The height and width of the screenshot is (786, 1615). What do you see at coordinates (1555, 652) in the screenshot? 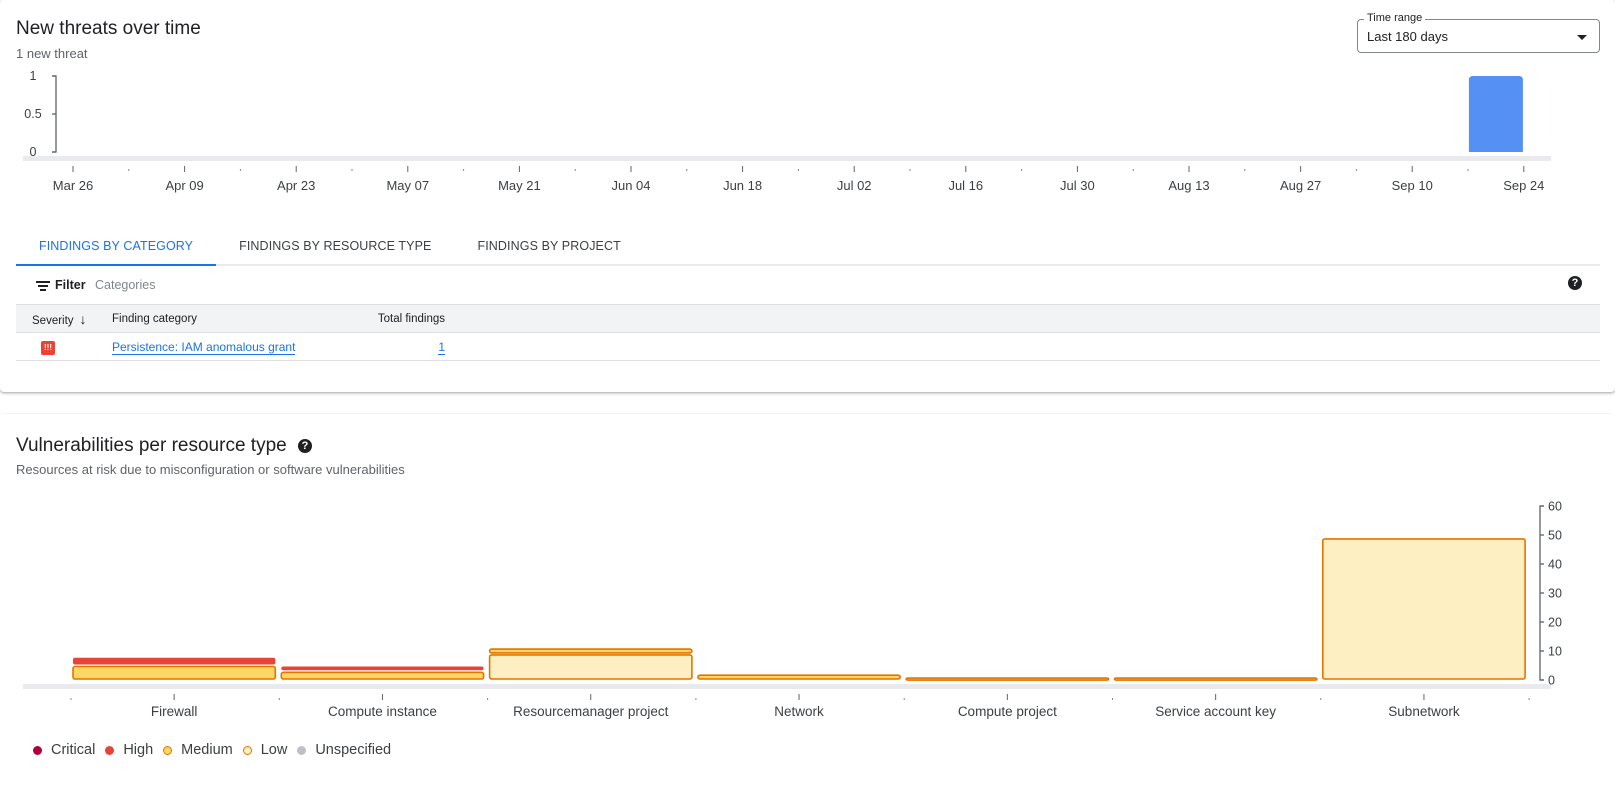
I see `y-tick-label: 10` at bounding box center [1555, 652].